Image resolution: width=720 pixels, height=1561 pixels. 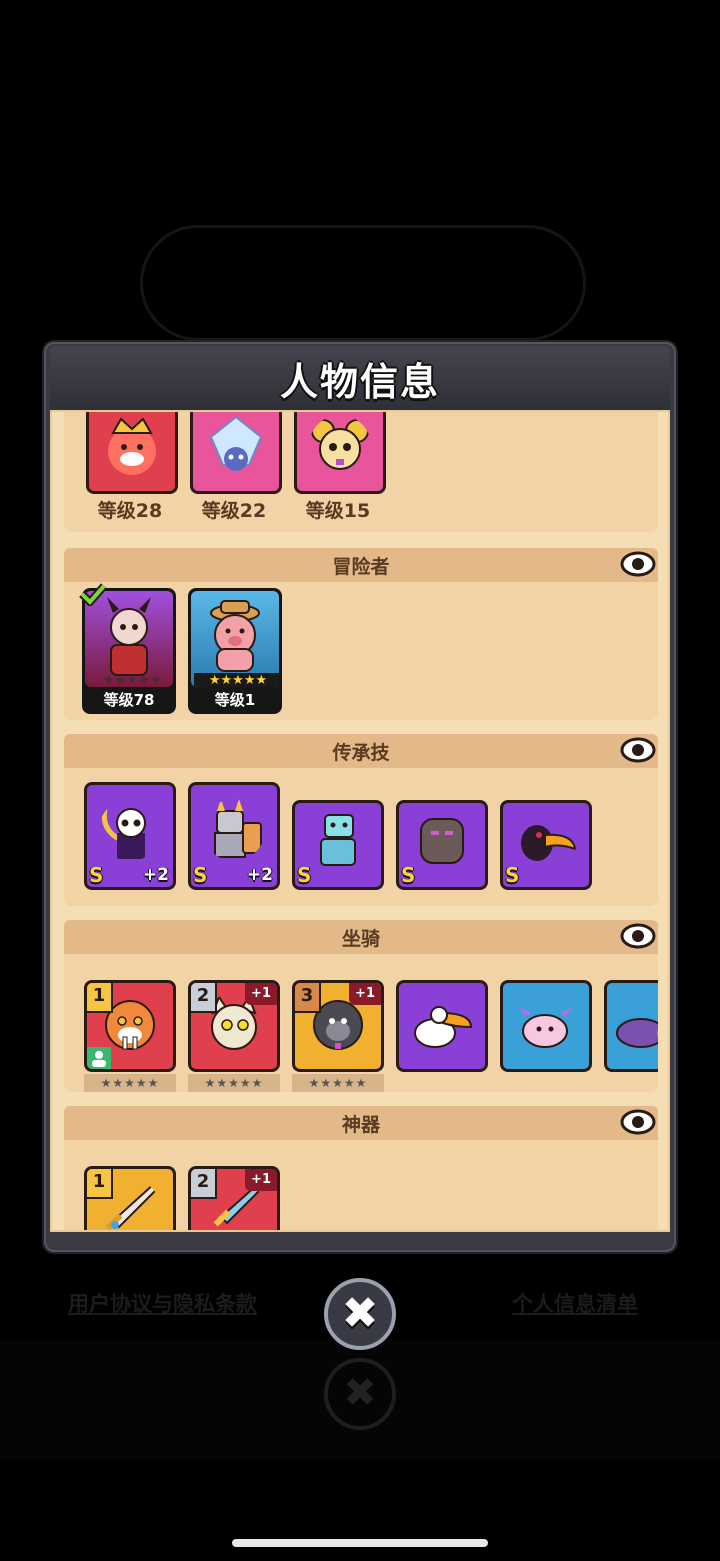 I want to click on checkmark-icon, so click(x=93, y=594).